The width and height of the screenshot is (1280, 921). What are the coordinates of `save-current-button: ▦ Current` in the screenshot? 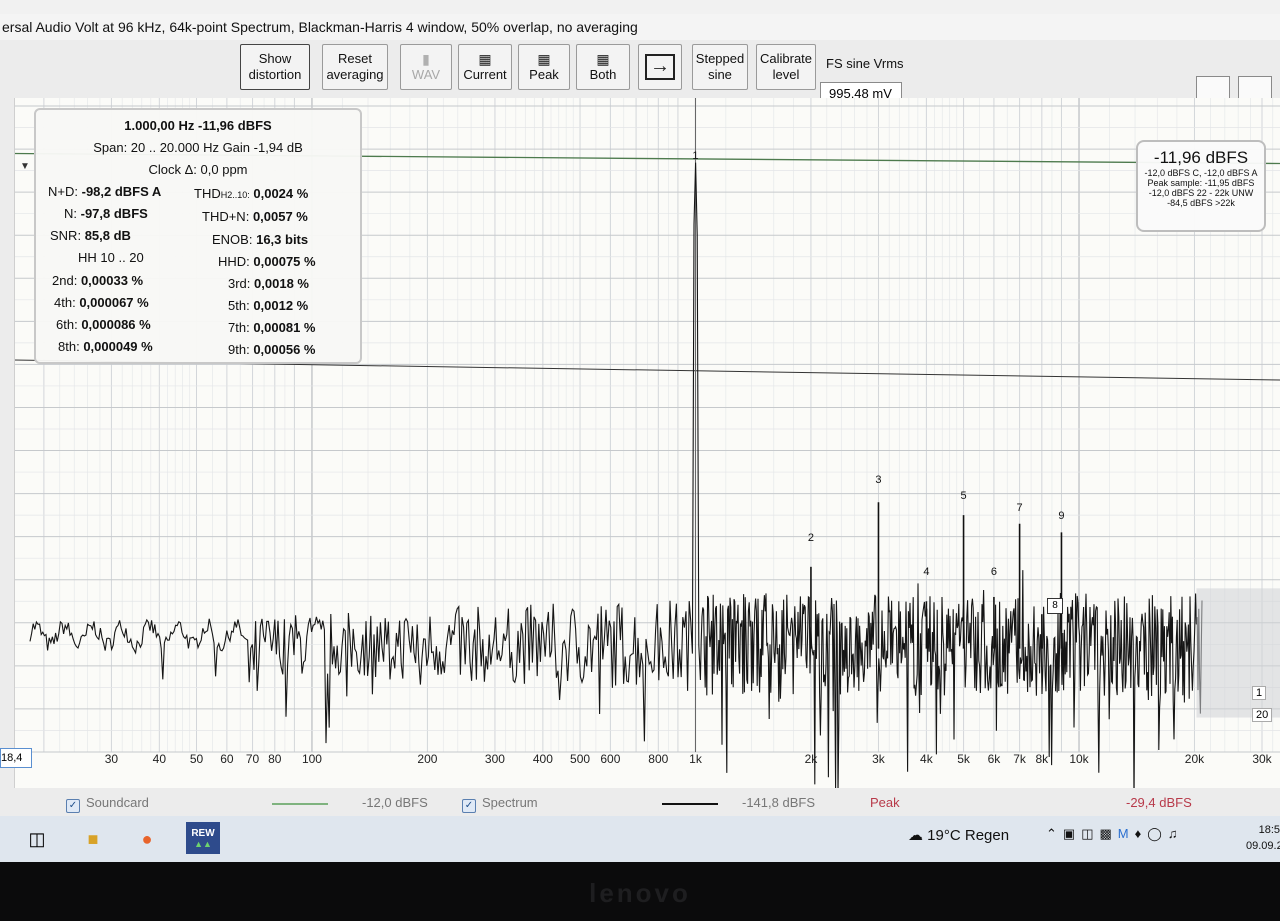 It's located at (485, 67).